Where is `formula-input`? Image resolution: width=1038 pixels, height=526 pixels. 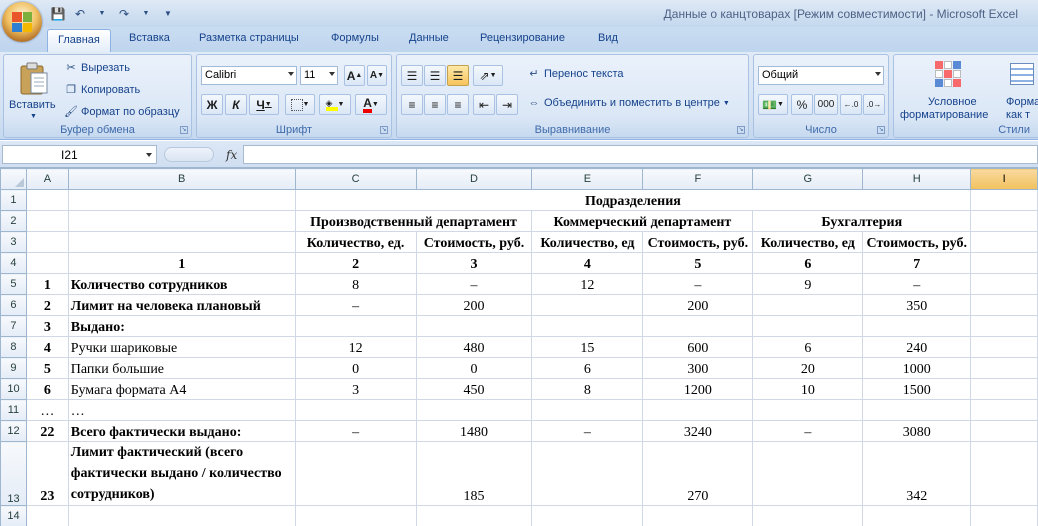 formula-input is located at coordinates (640, 154).